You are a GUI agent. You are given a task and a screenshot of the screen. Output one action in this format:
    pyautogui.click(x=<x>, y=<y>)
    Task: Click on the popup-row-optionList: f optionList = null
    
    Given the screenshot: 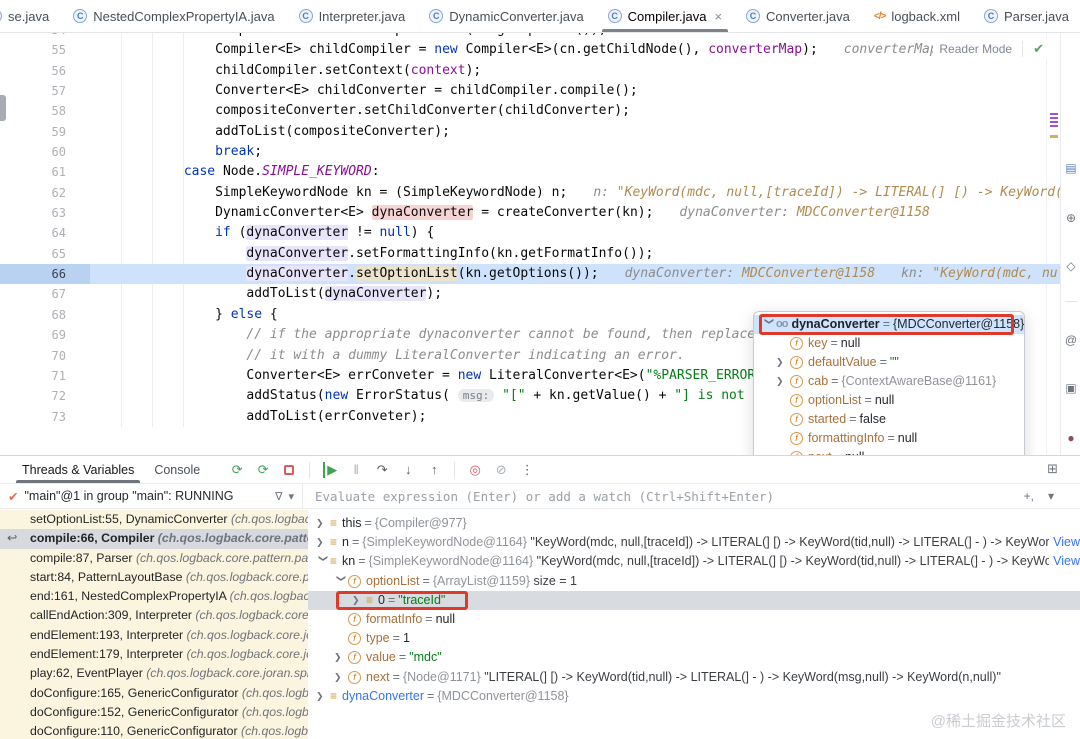 What is the action you would take?
    pyautogui.click(x=889, y=400)
    